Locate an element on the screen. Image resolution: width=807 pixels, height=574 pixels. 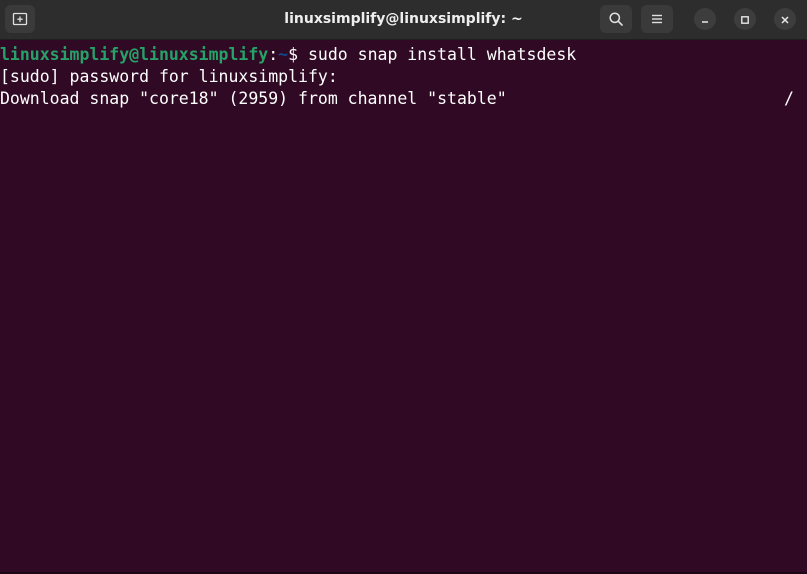
maximize-button is located at coordinates (745, 19).